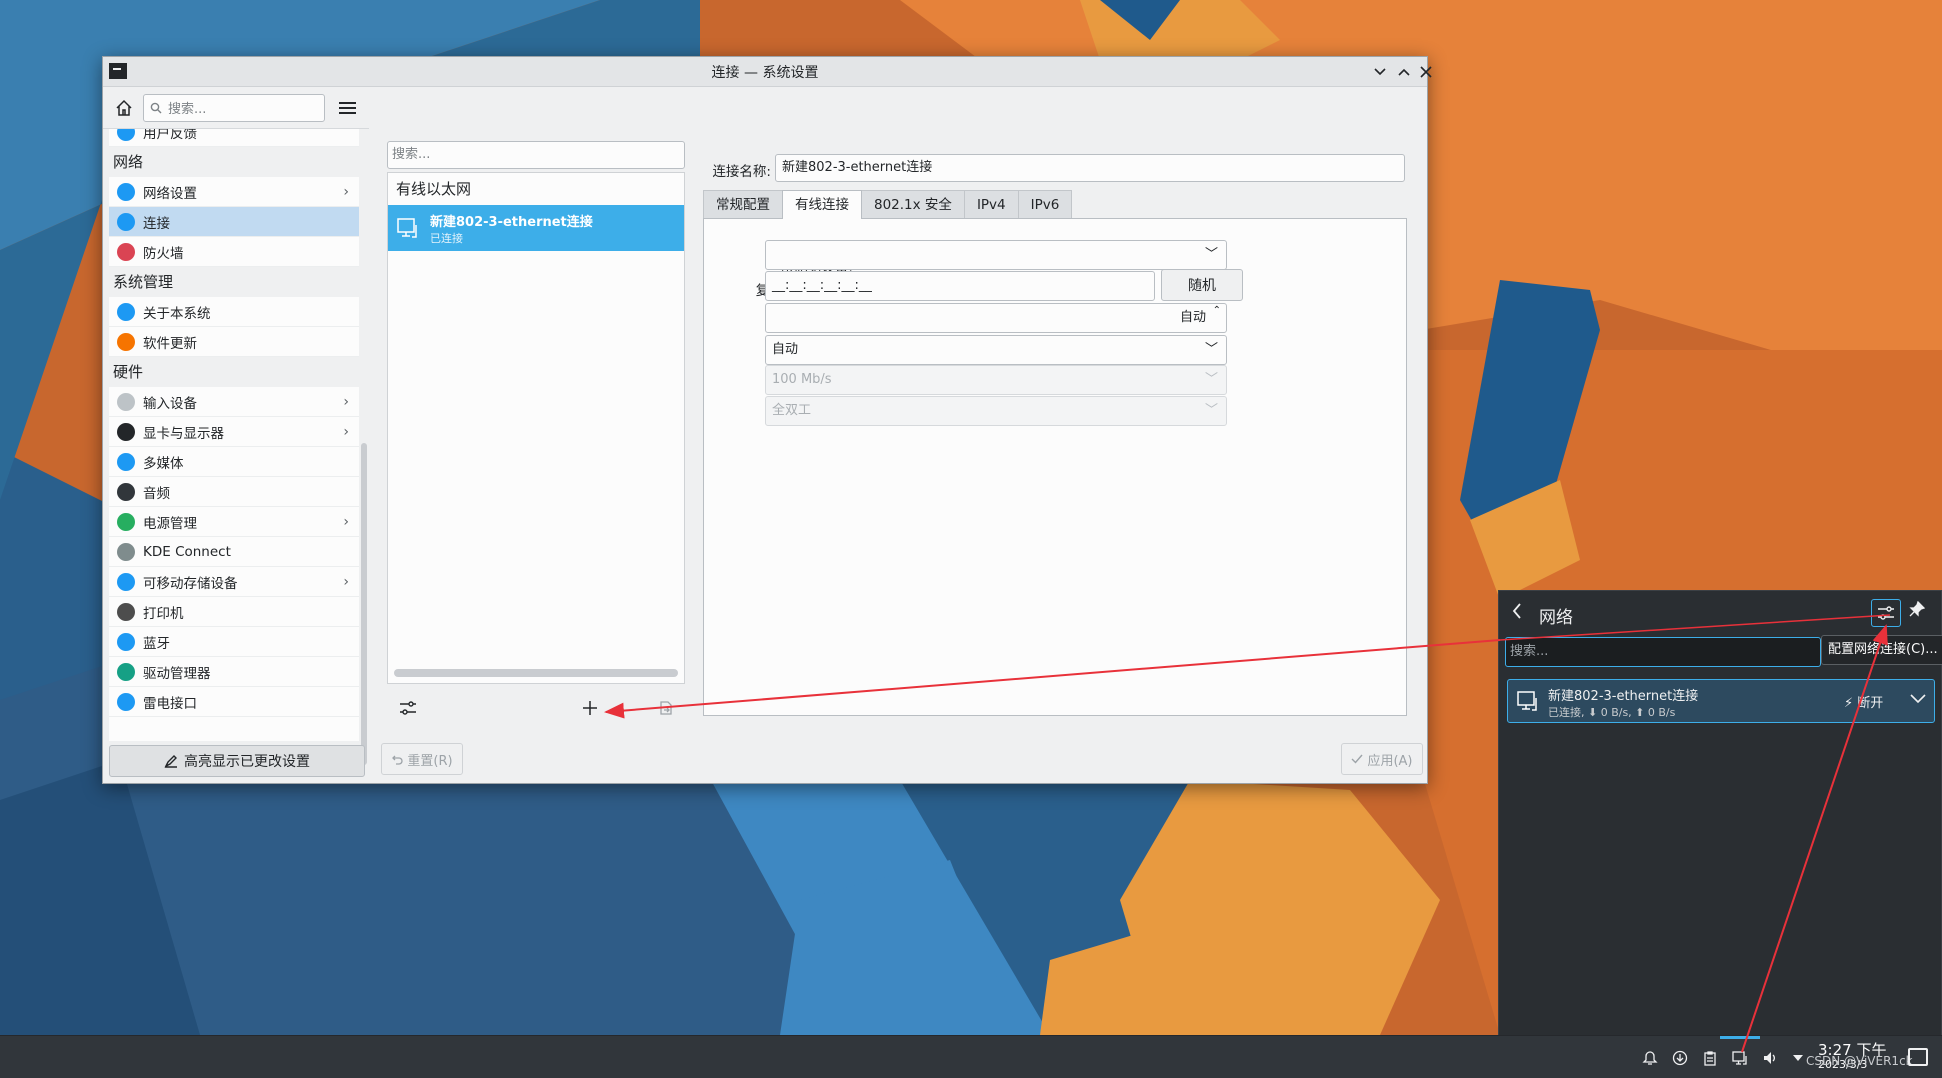 The width and height of the screenshot is (1942, 1078). What do you see at coordinates (1918, 698) in the screenshot?
I see `expand-chevron-icon` at bounding box center [1918, 698].